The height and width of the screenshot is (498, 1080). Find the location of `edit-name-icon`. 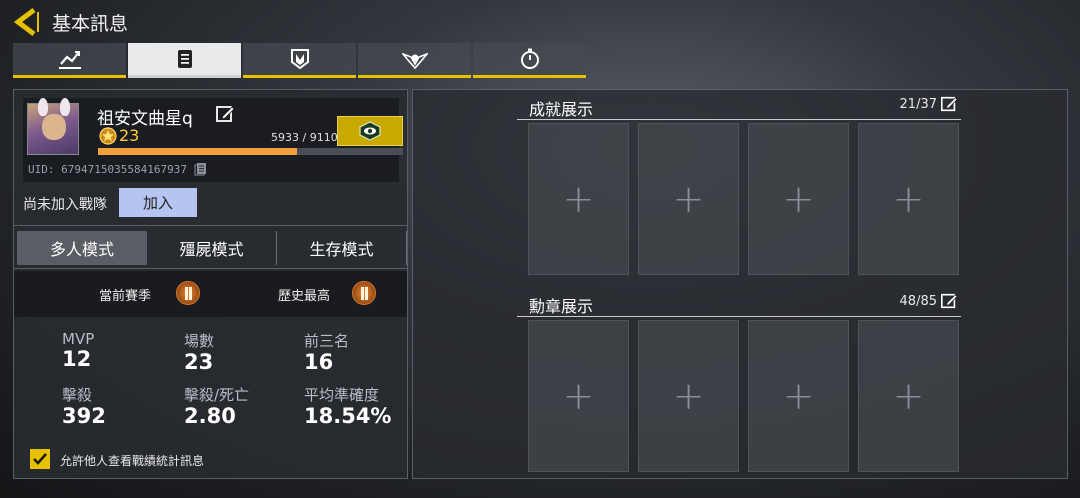

edit-name-icon is located at coordinates (225, 114).